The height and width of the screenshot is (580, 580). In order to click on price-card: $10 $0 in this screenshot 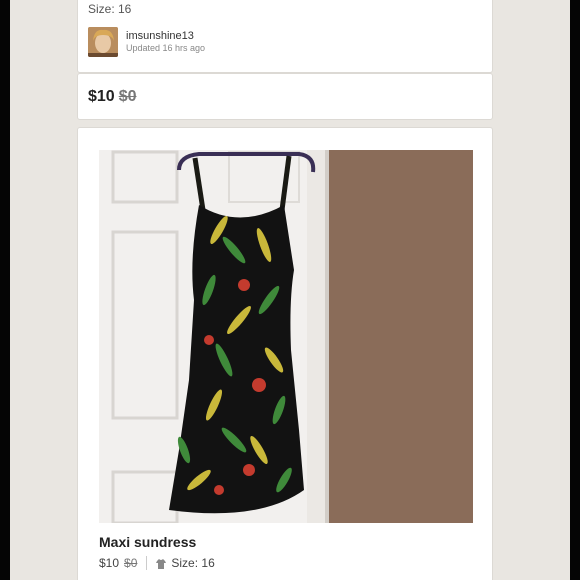, I will do `click(285, 96)`.